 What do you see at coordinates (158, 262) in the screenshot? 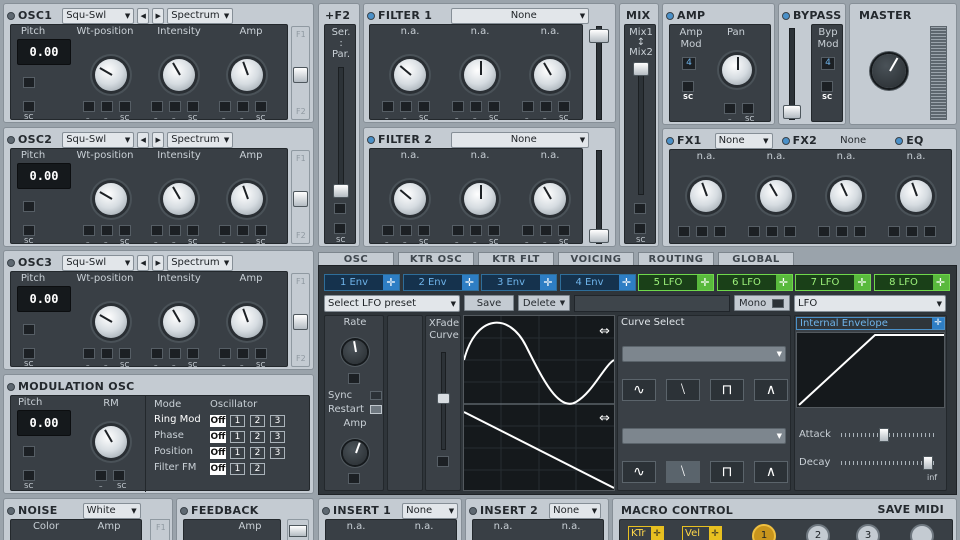
I see `osc3-next-button: ▶` at bounding box center [158, 262].